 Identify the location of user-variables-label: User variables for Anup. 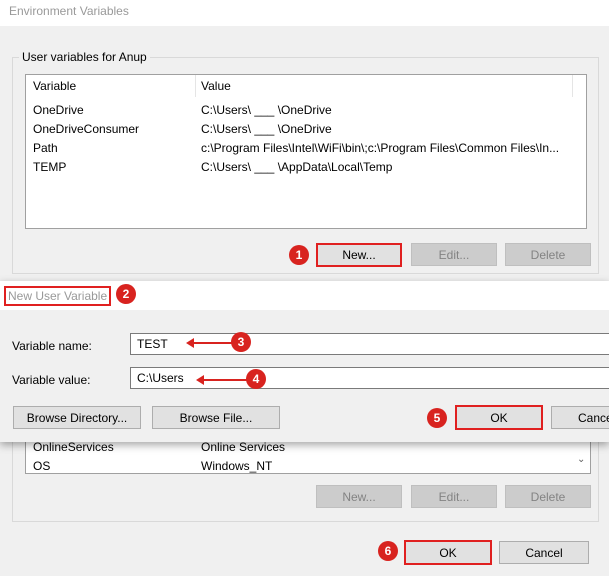
(84, 57).